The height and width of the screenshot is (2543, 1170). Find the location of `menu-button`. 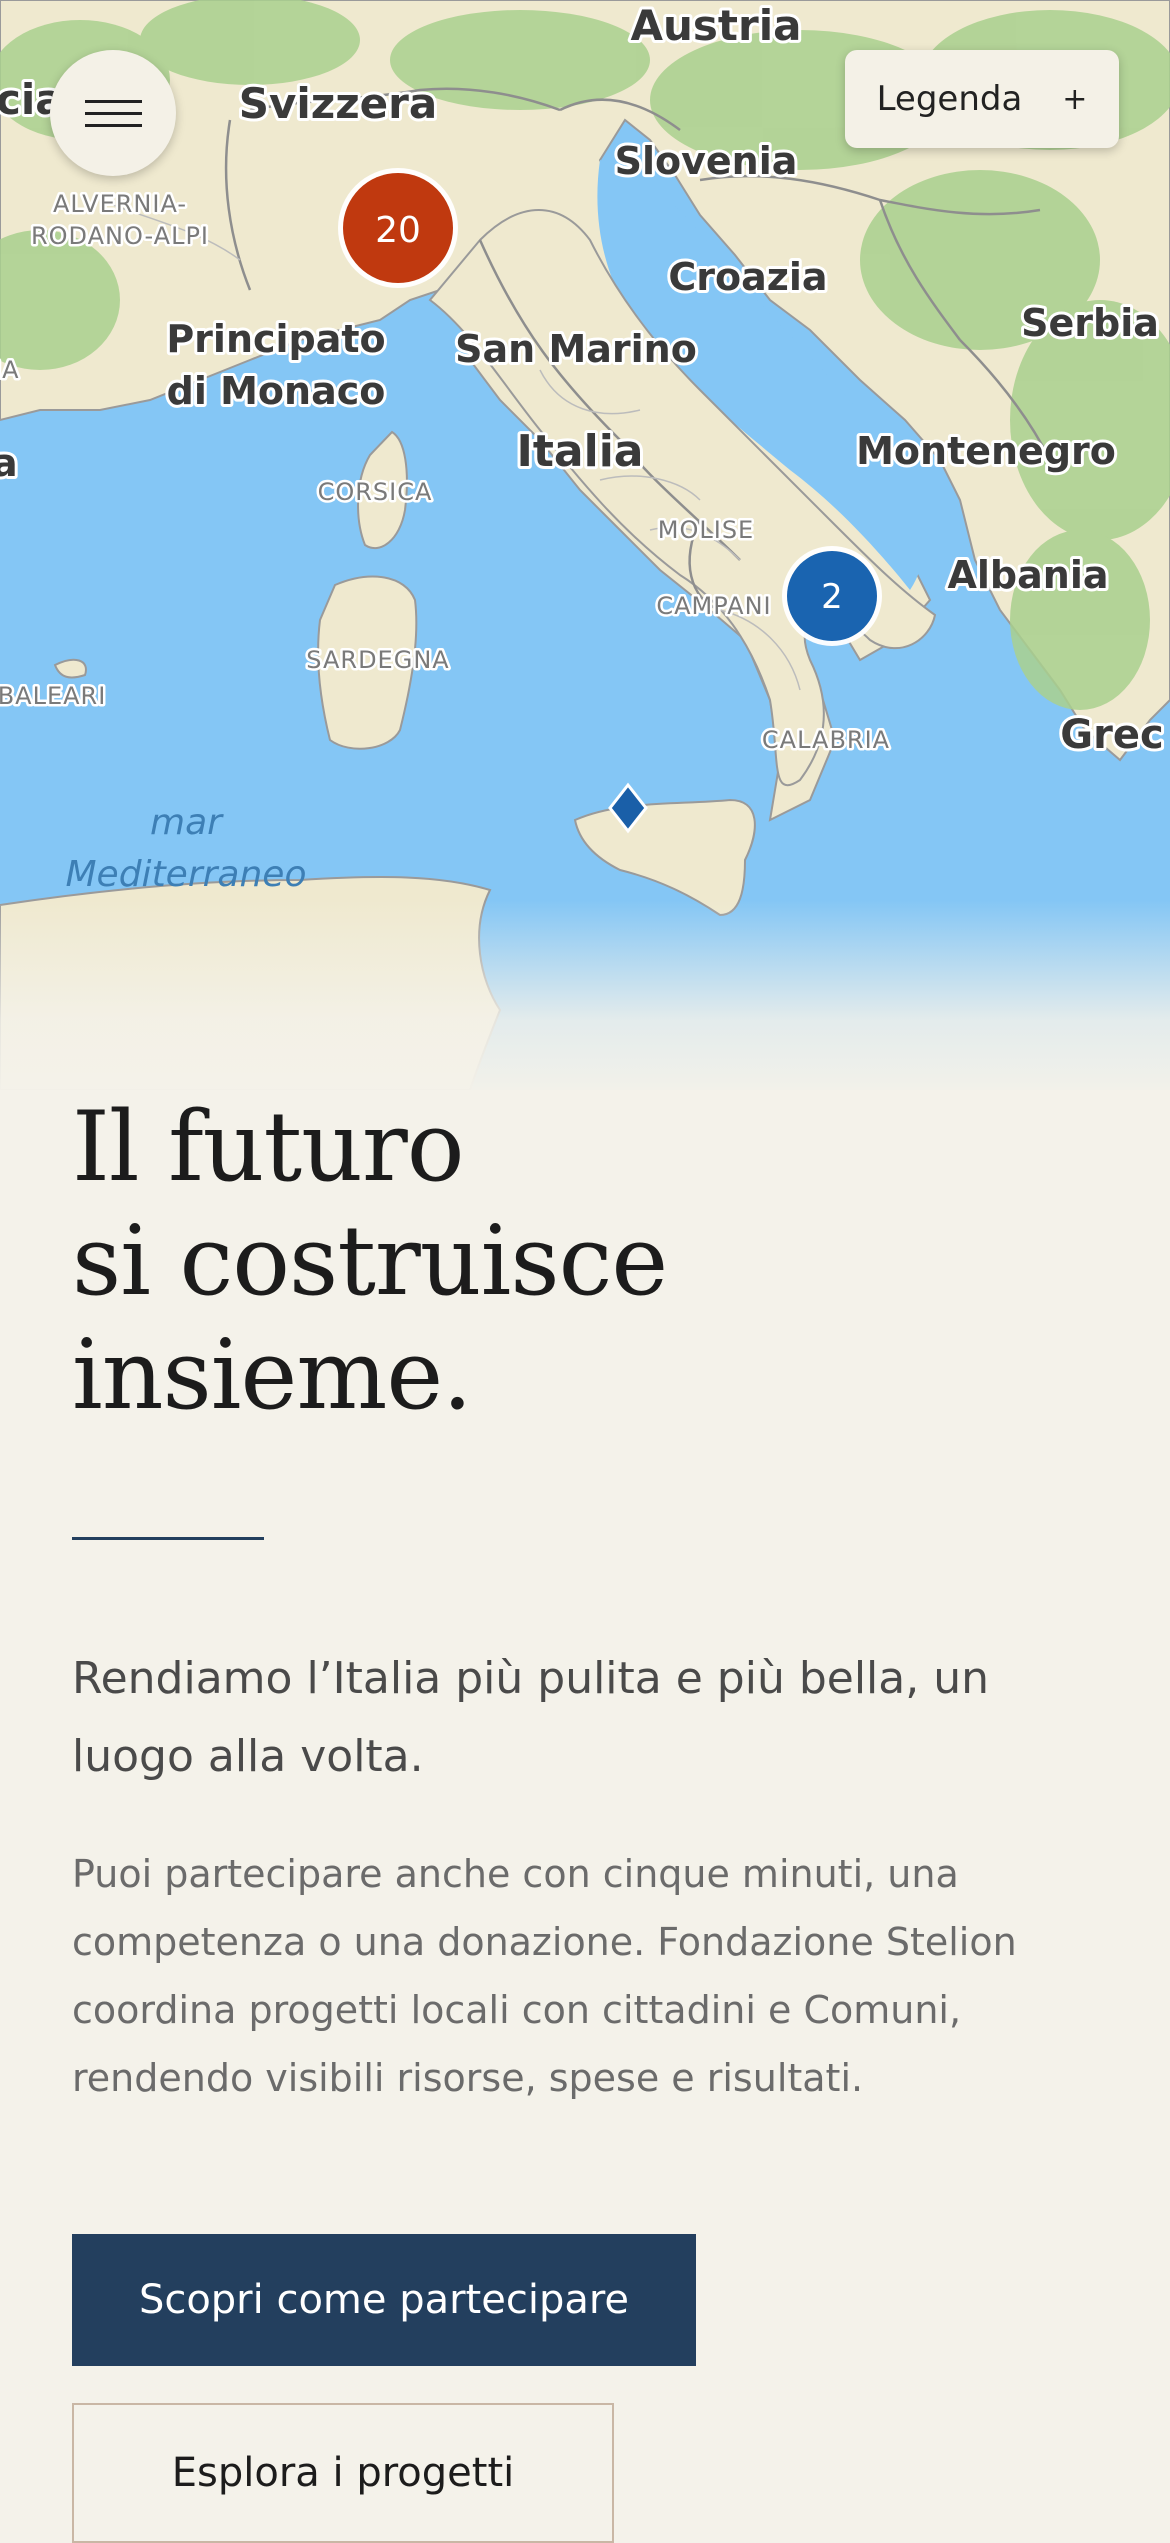

menu-button is located at coordinates (113, 113).